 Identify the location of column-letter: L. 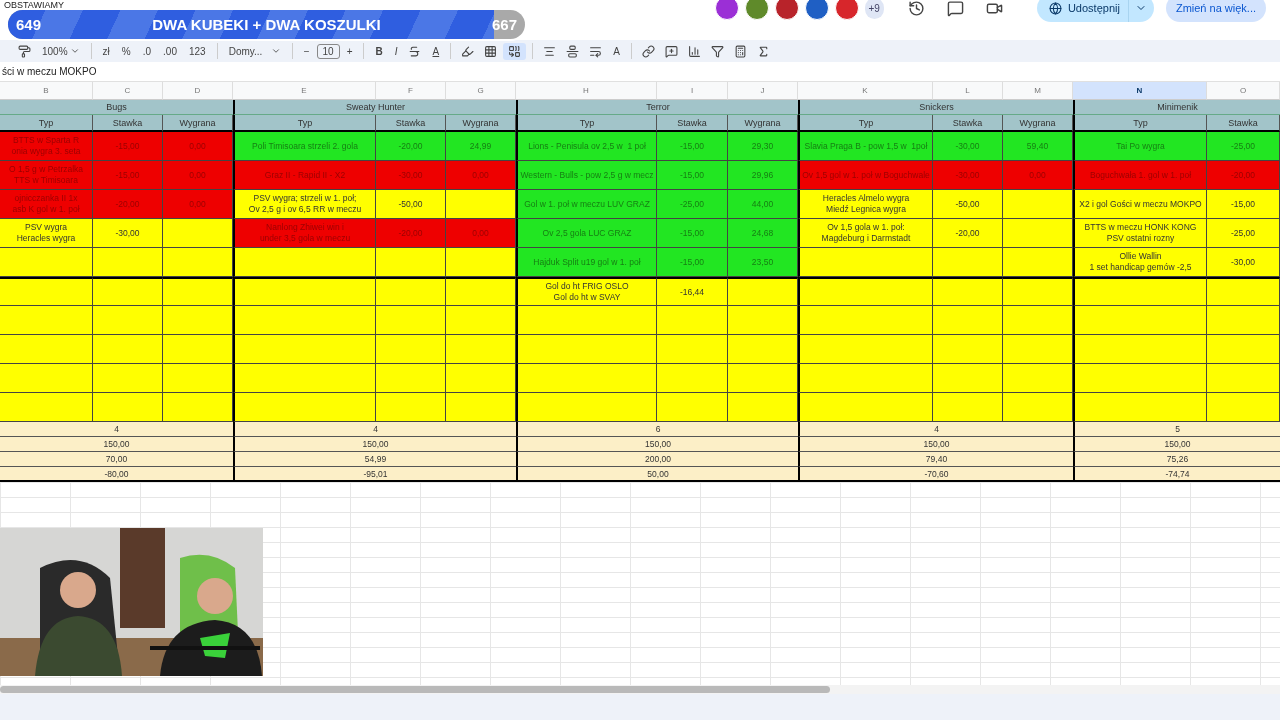
(968, 91).